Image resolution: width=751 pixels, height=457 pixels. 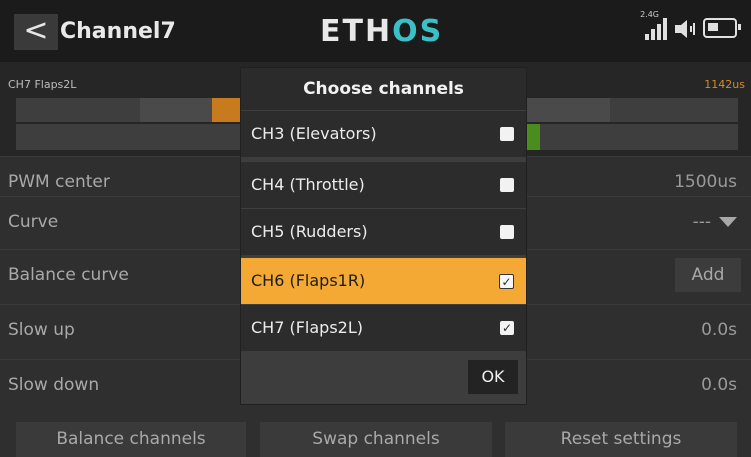 What do you see at coordinates (383, 327) in the screenshot?
I see `channel-option-ch7: CH7 (Flaps2L) ✓` at bounding box center [383, 327].